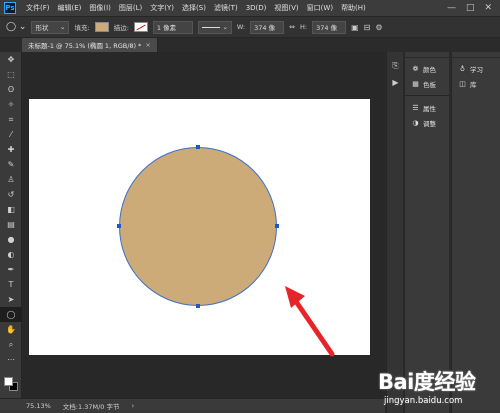 The width and height of the screenshot is (500, 413). Describe the element at coordinates (304, 27) in the screenshot. I see `height-label: H:` at that location.